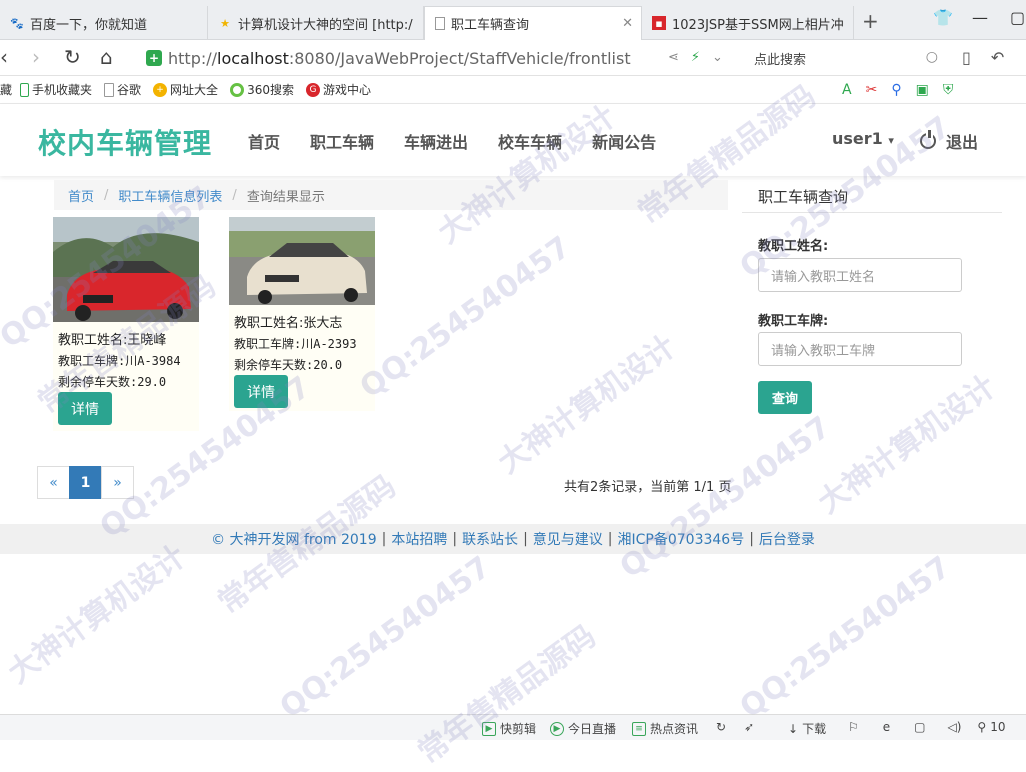 The image size is (1026, 772). Describe the element at coordinates (955, 727) in the screenshot. I see `volume-icon: ◁)` at that location.